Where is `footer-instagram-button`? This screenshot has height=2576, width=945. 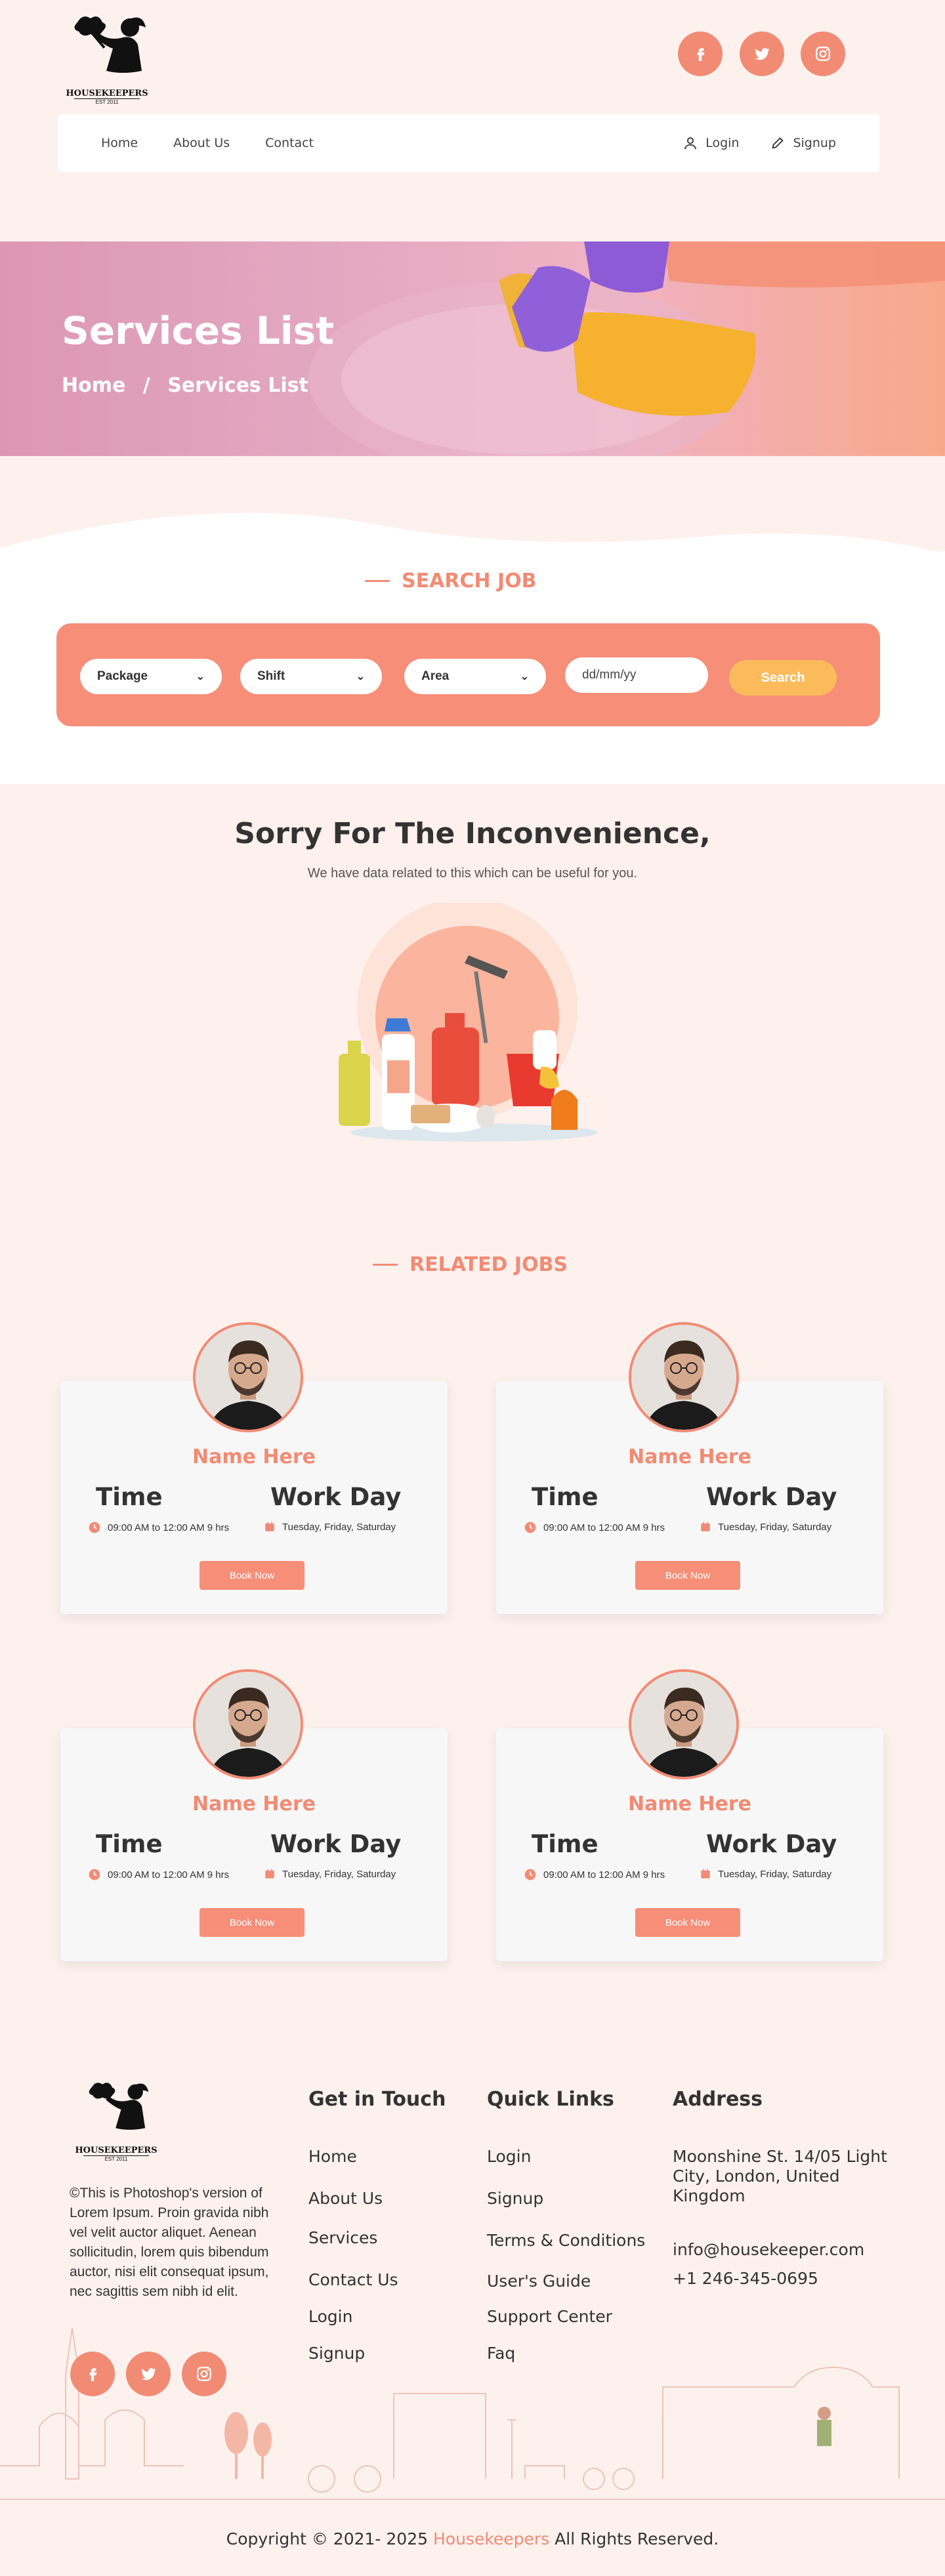
footer-instagram-button is located at coordinates (204, 2374).